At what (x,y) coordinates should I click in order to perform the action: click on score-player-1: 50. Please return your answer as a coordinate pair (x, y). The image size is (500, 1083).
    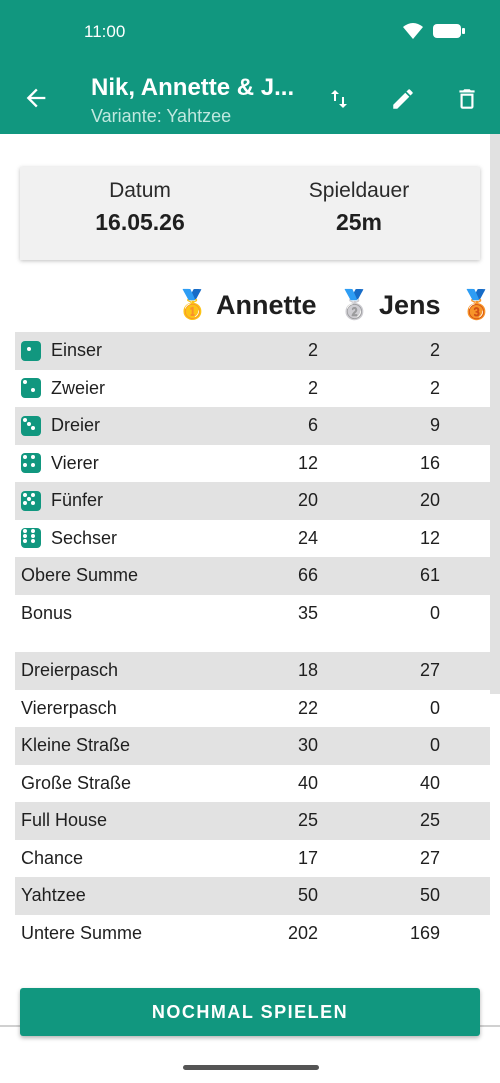
    Looking at the image, I should click on (307, 895).